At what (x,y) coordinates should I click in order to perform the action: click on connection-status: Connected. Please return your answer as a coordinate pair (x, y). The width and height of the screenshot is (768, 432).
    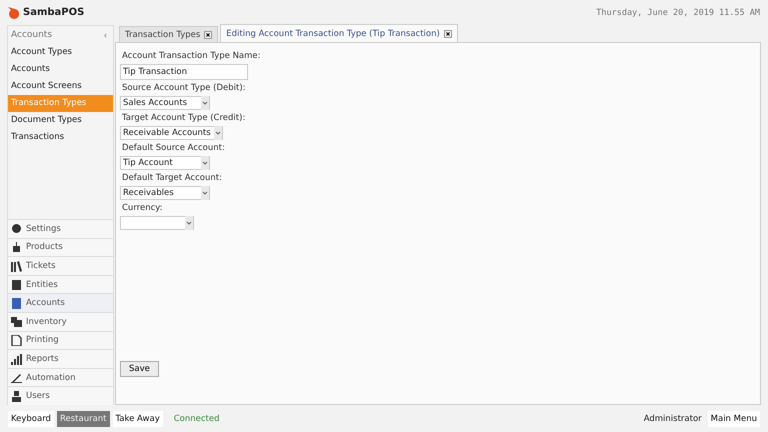
    Looking at the image, I should click on (197, 419).